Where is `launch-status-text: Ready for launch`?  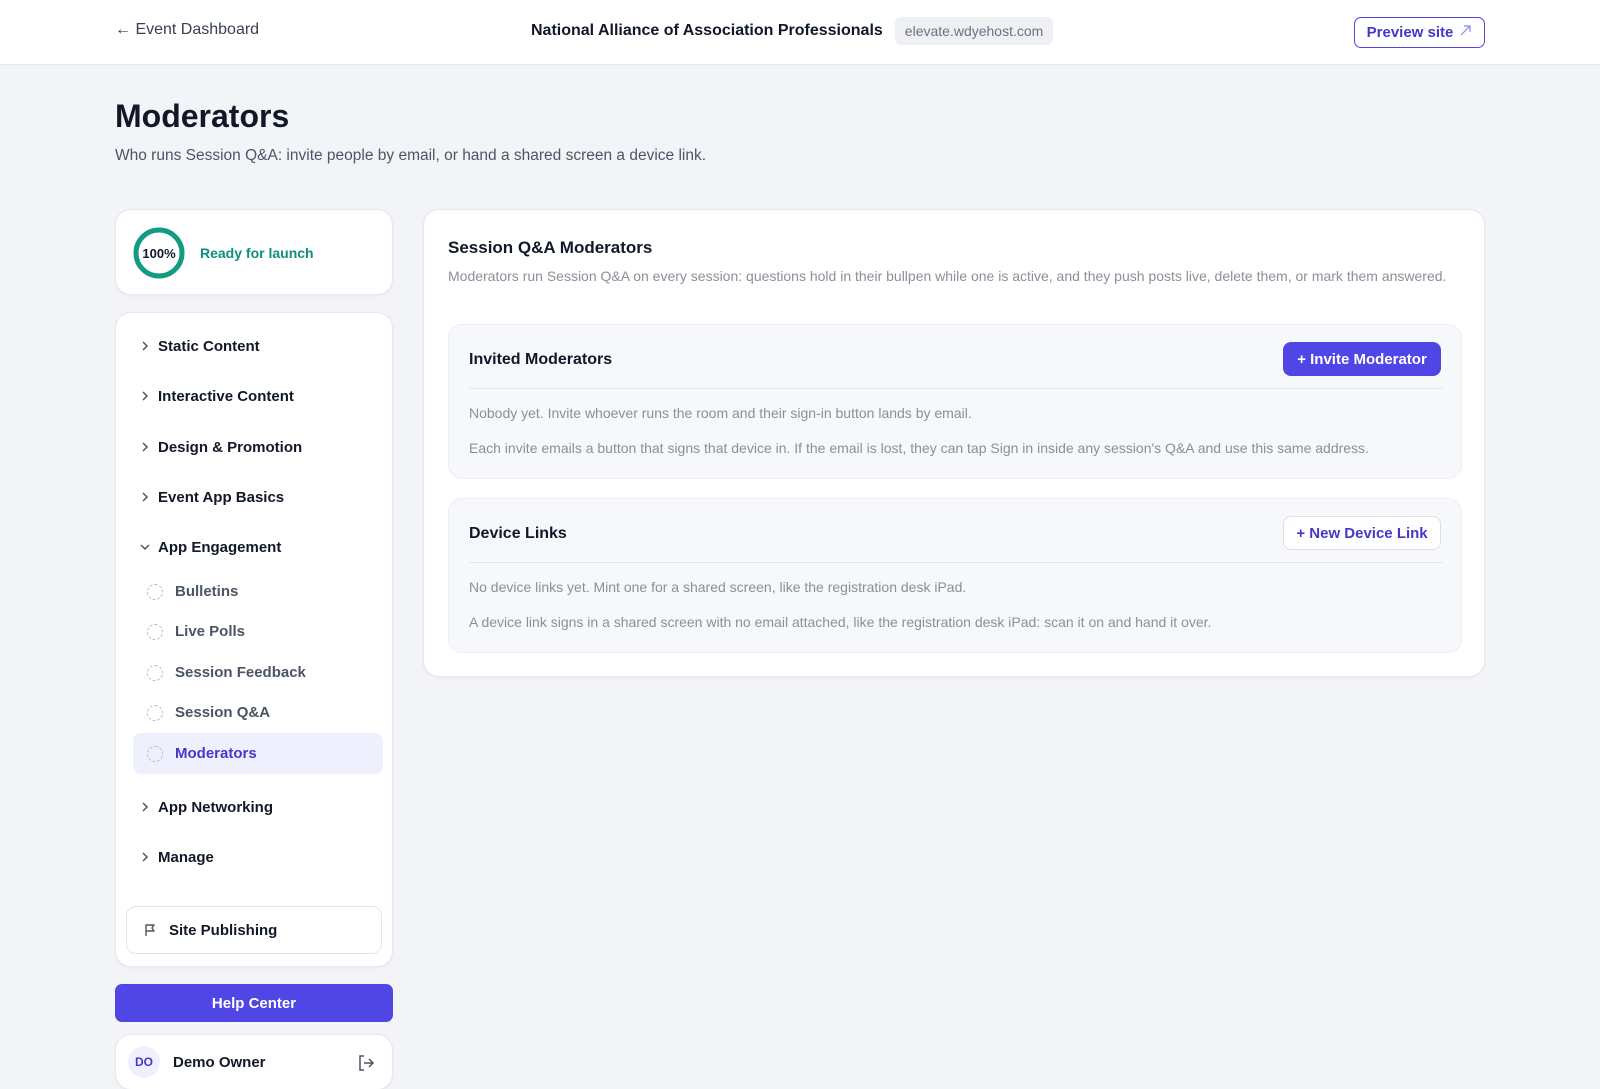 launch-status-text: Ready for launch is located at coordinates (257, 253).